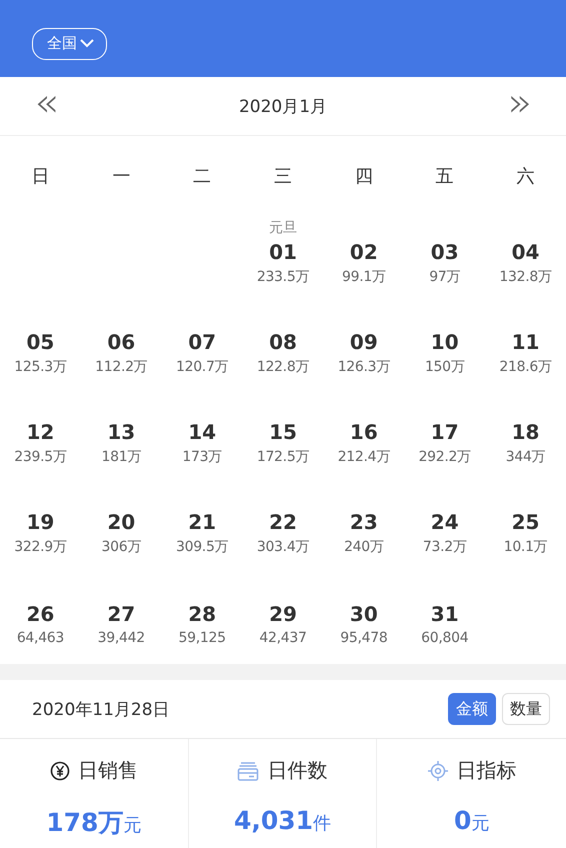 The image size is (566, 848). Describe the element at coordinates (40, 432) in the screenshot. I see `day-number: 12` at that location.